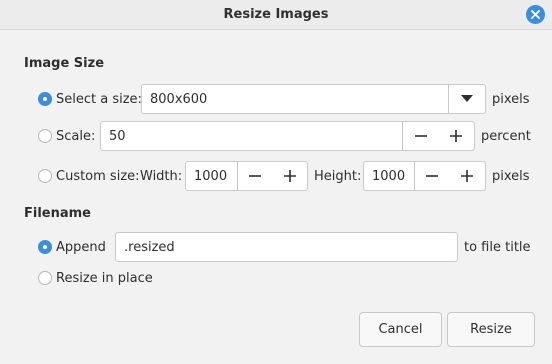 The image size is (552, 364). I want to click on custom-size-option: Custom size:, so click(89, 176).